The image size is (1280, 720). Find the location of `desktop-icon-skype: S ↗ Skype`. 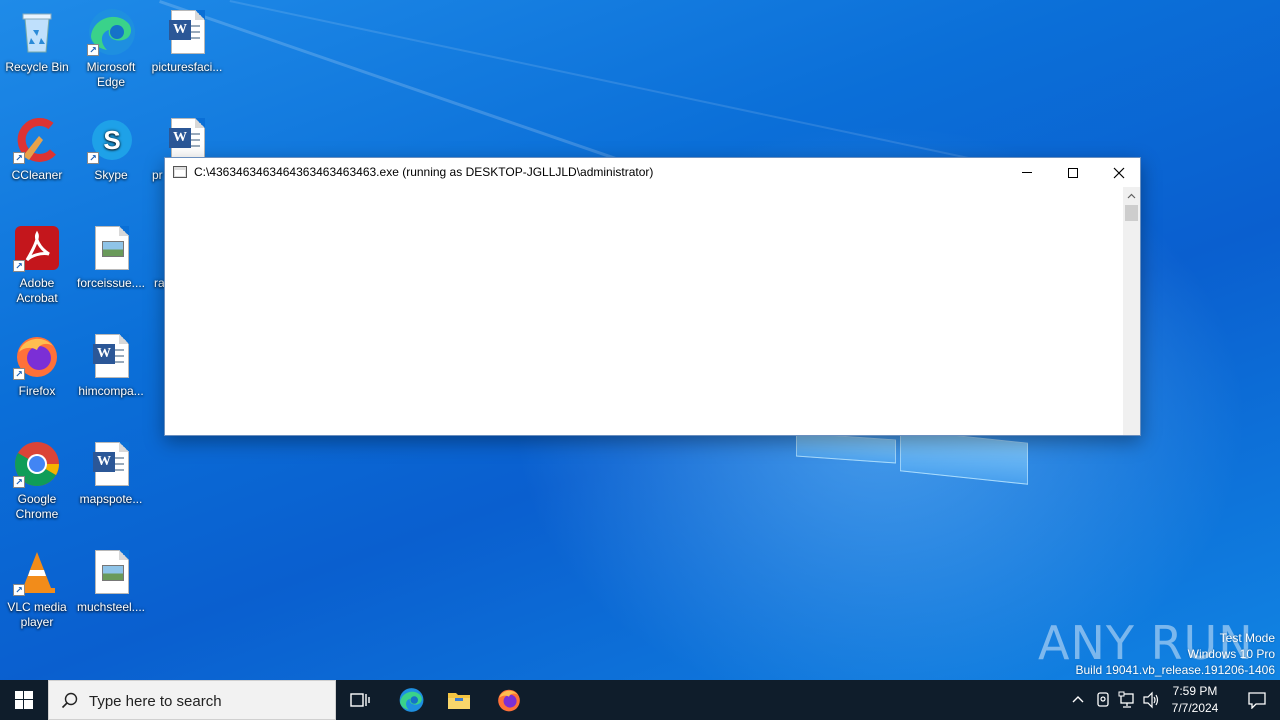

desktop-icon-skype: S ↗ Skype is located at coordinates (111, 149).